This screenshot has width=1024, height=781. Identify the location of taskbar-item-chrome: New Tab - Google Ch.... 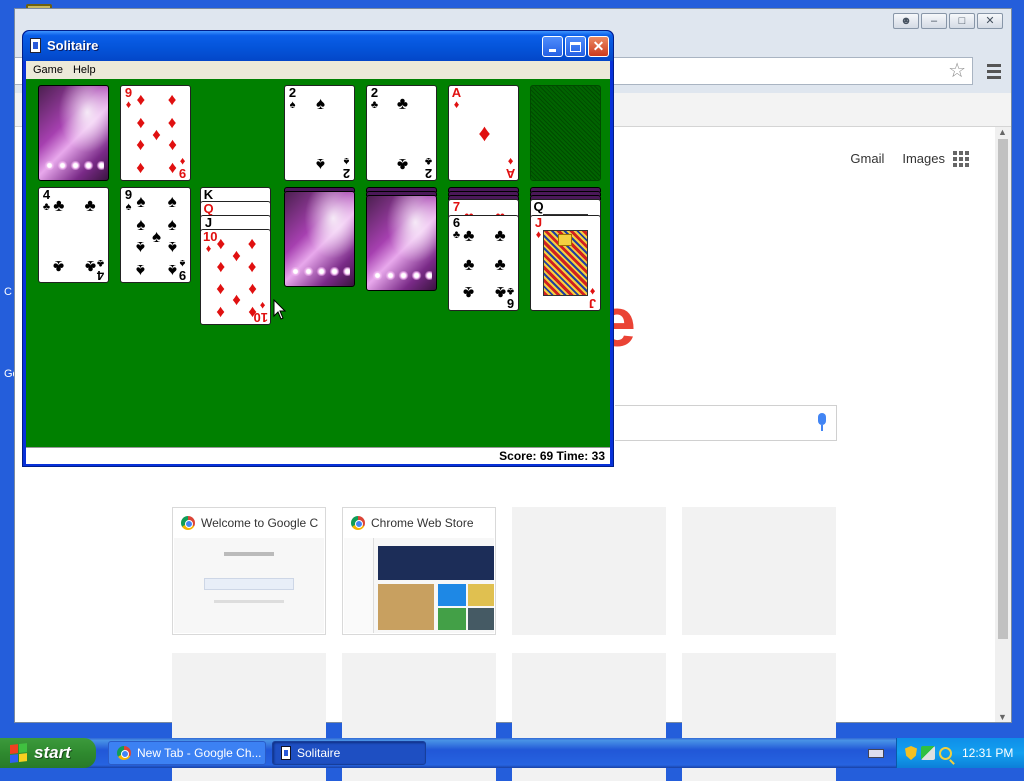
(187, 753).